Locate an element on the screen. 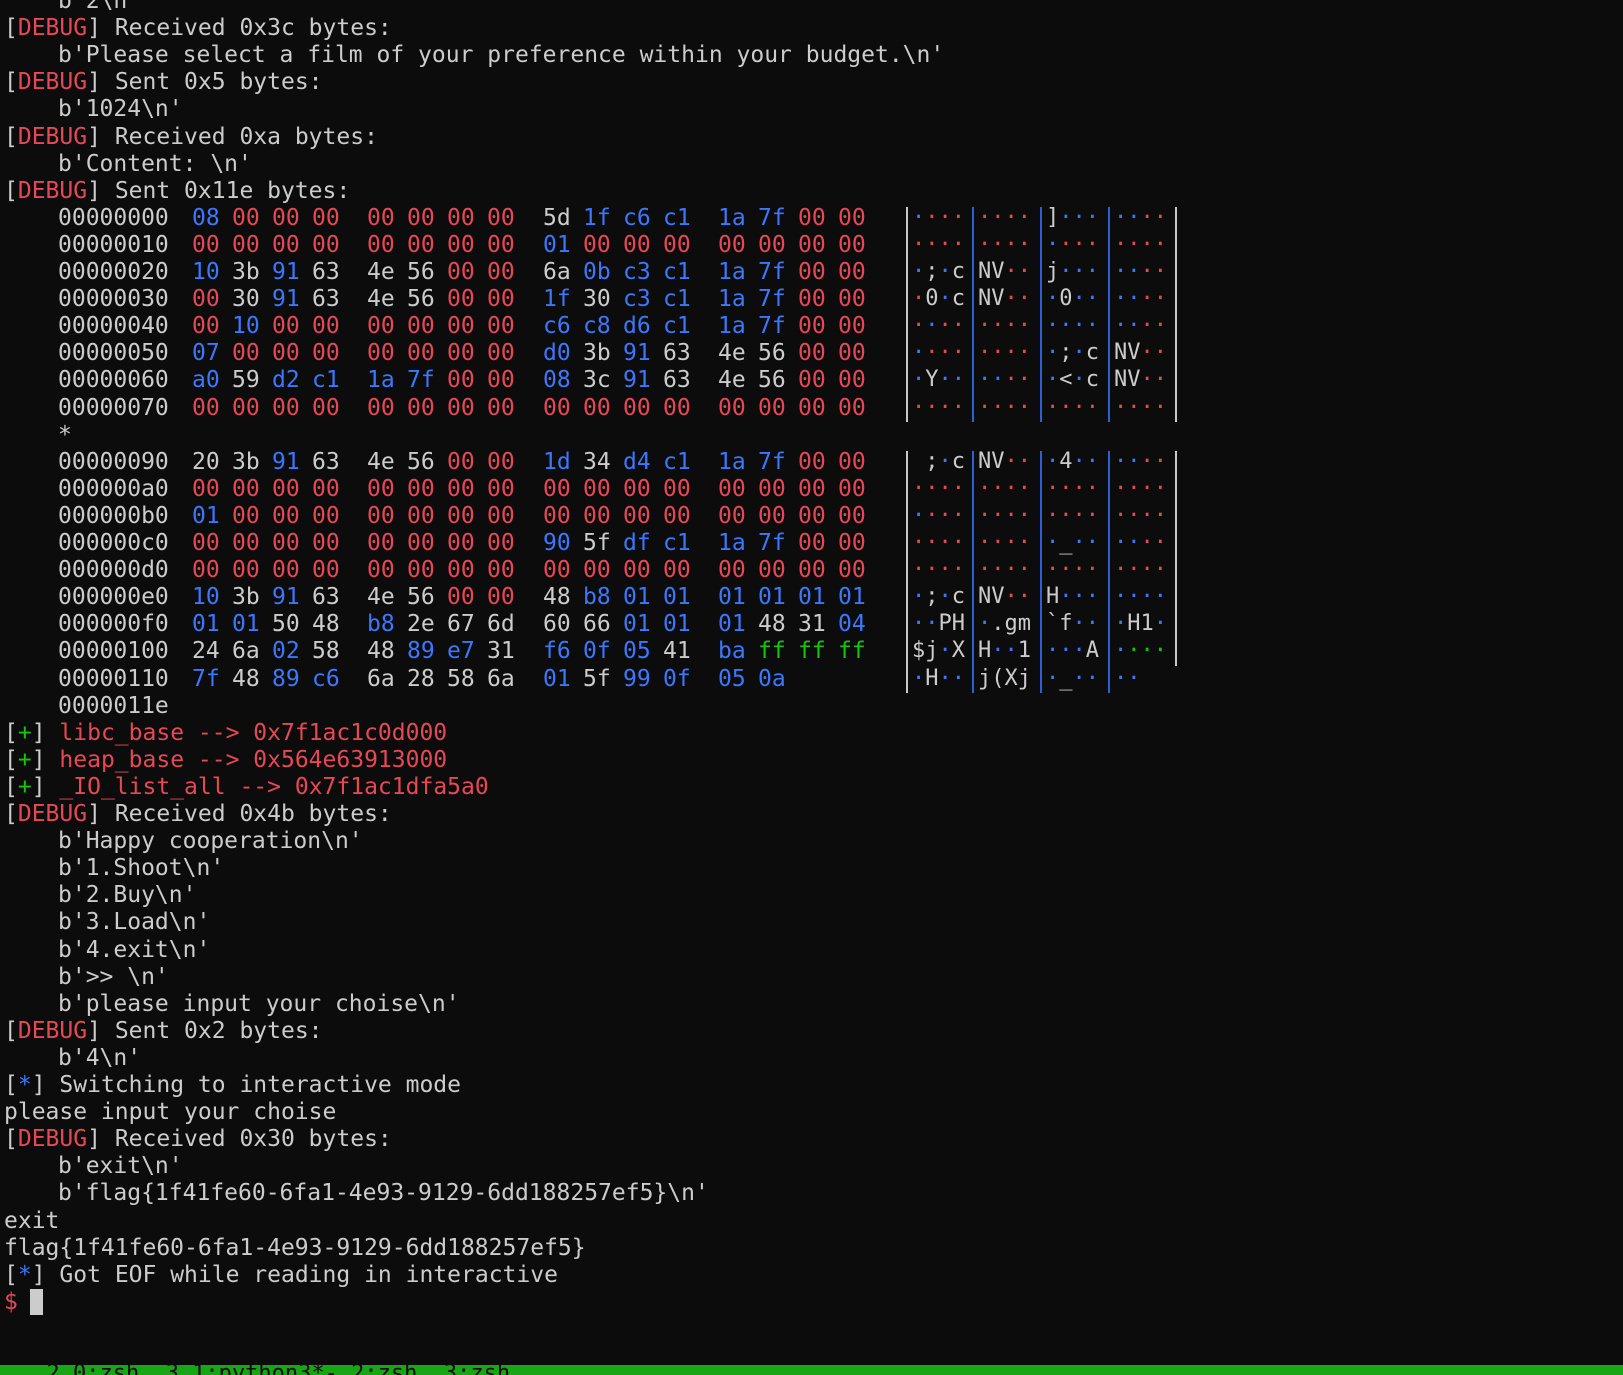 The width and height of the screenshot is (1623, 1375). ascii-column: H··· is located at coordinates (1072, 596).